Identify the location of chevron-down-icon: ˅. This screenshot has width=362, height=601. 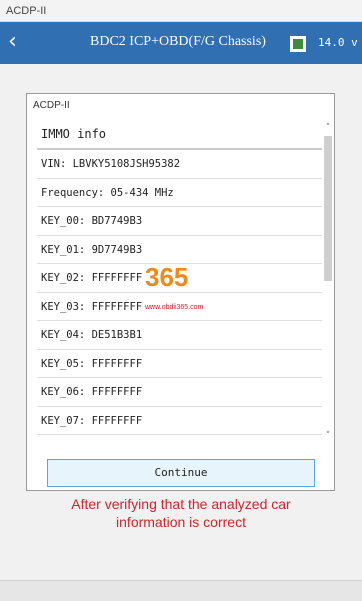
(328, 436).